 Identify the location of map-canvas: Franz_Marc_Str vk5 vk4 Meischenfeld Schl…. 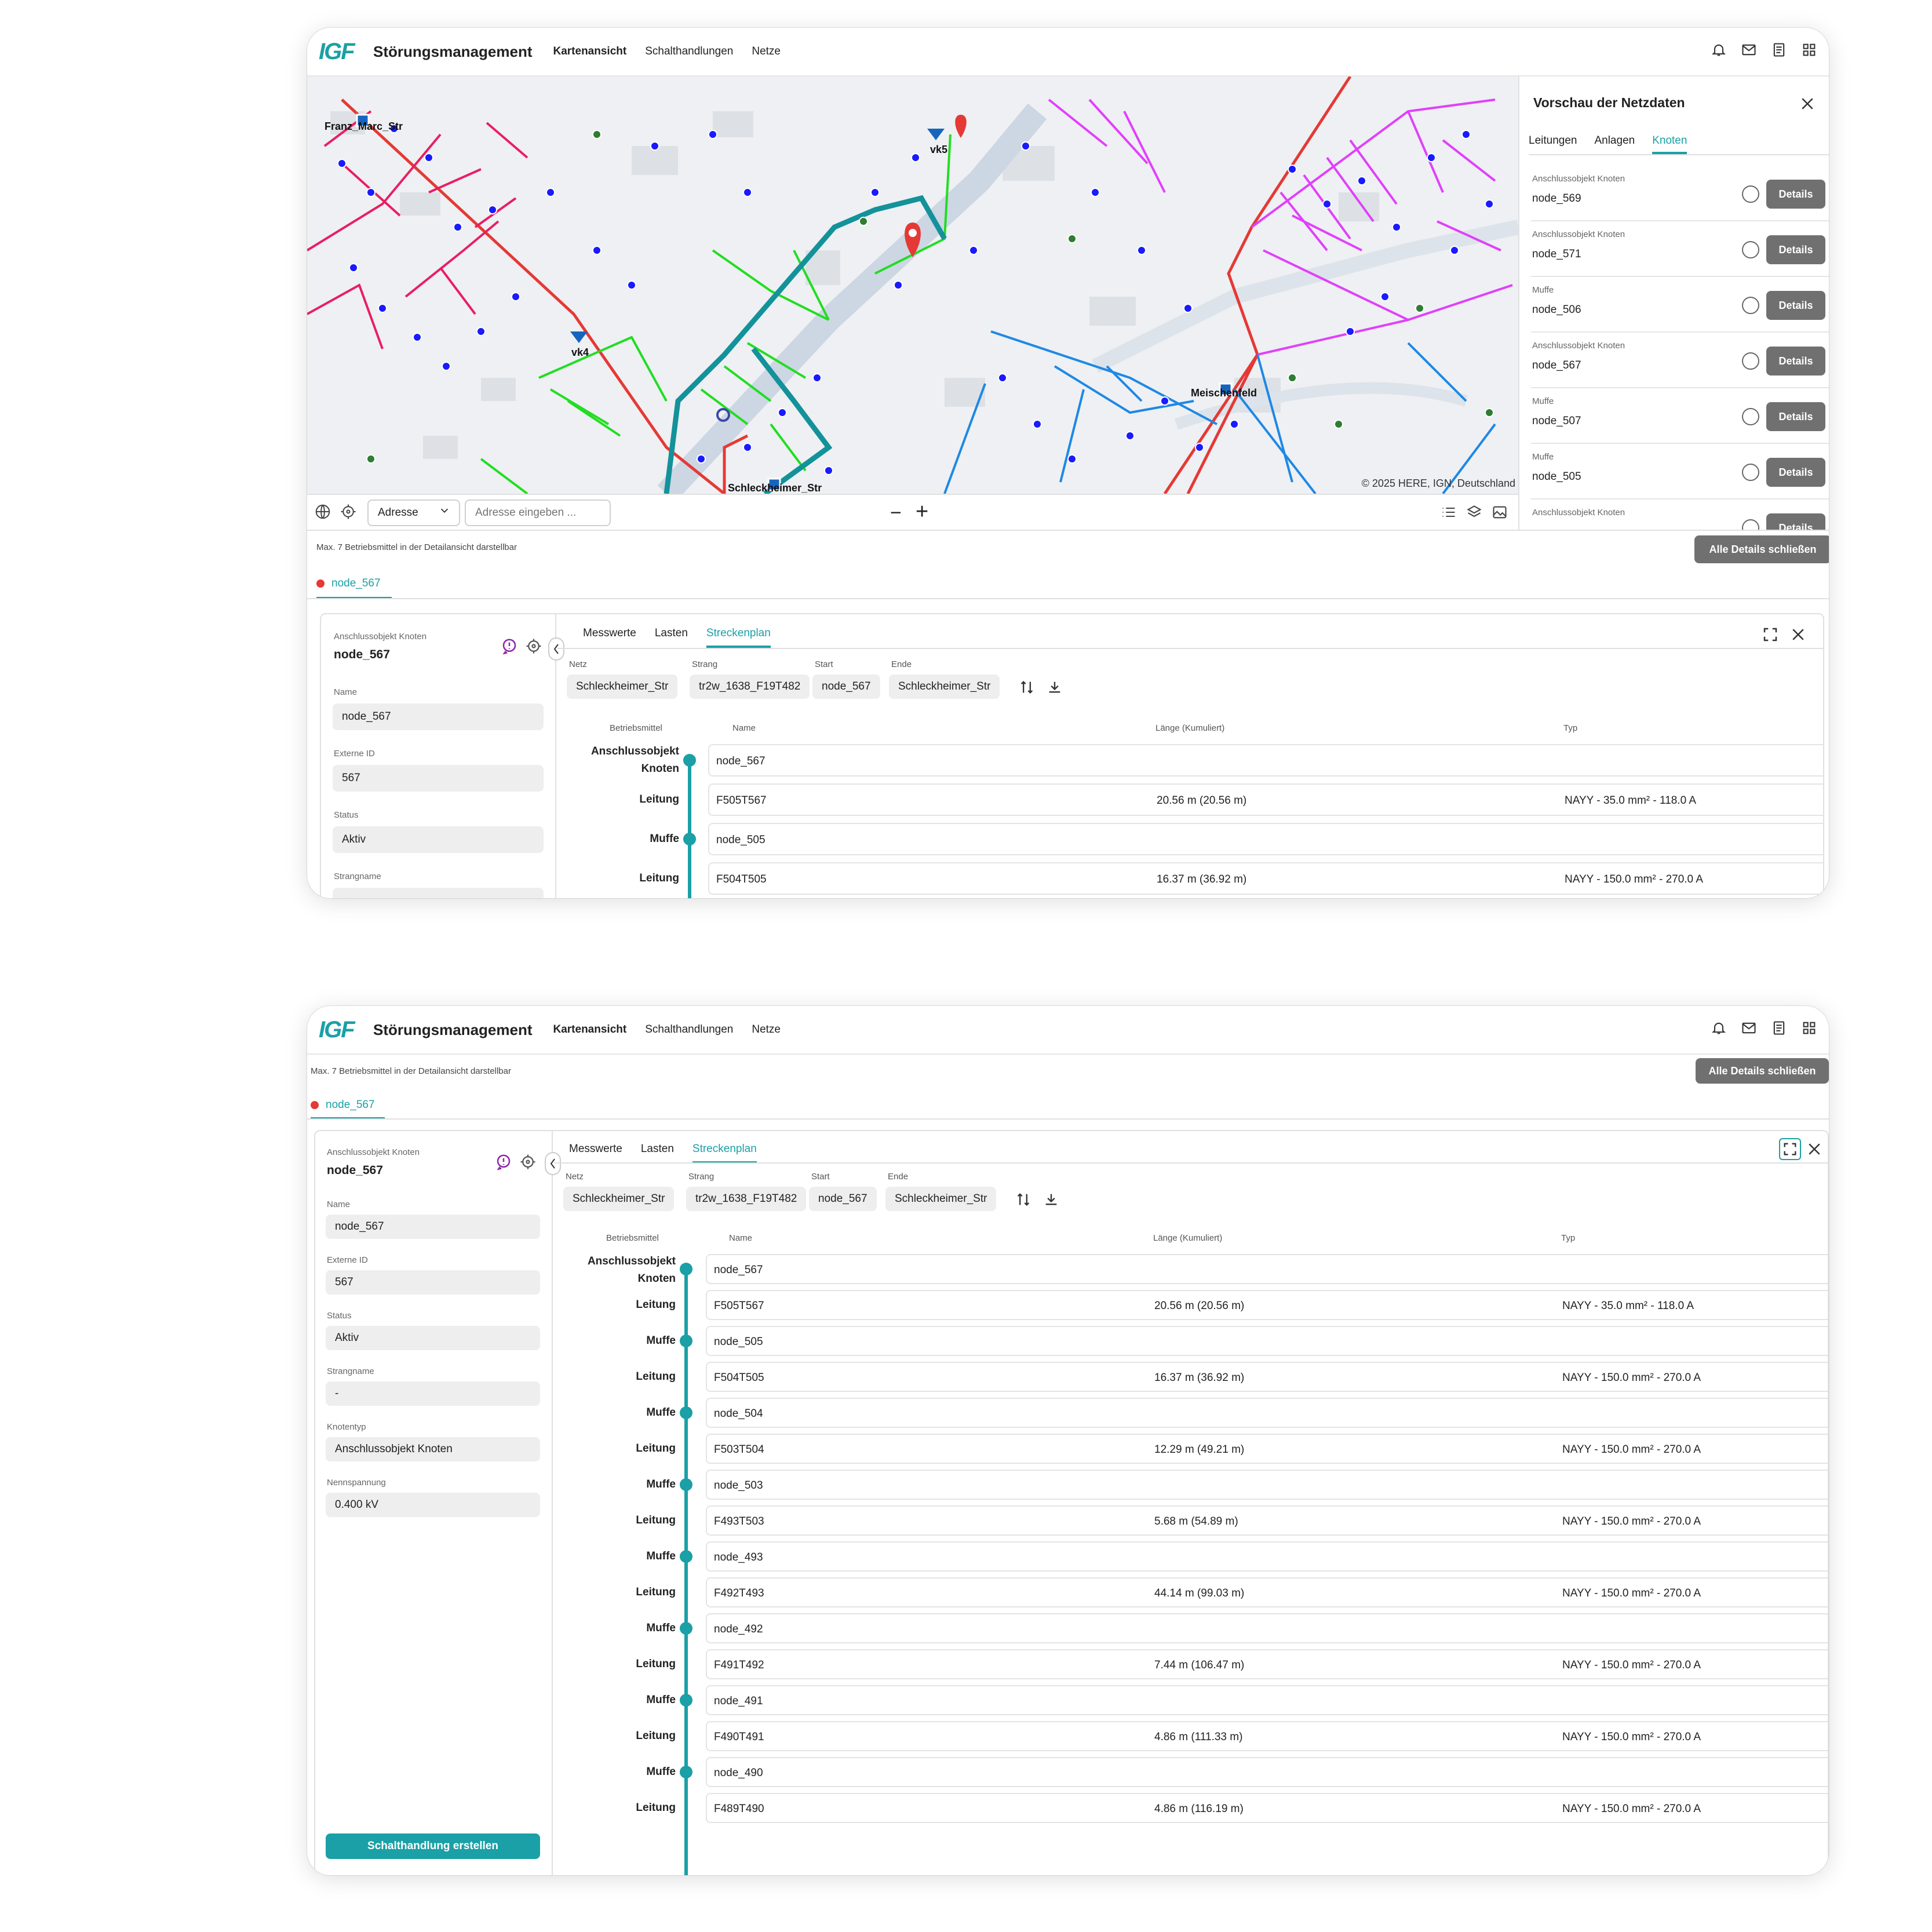
(912, 285).